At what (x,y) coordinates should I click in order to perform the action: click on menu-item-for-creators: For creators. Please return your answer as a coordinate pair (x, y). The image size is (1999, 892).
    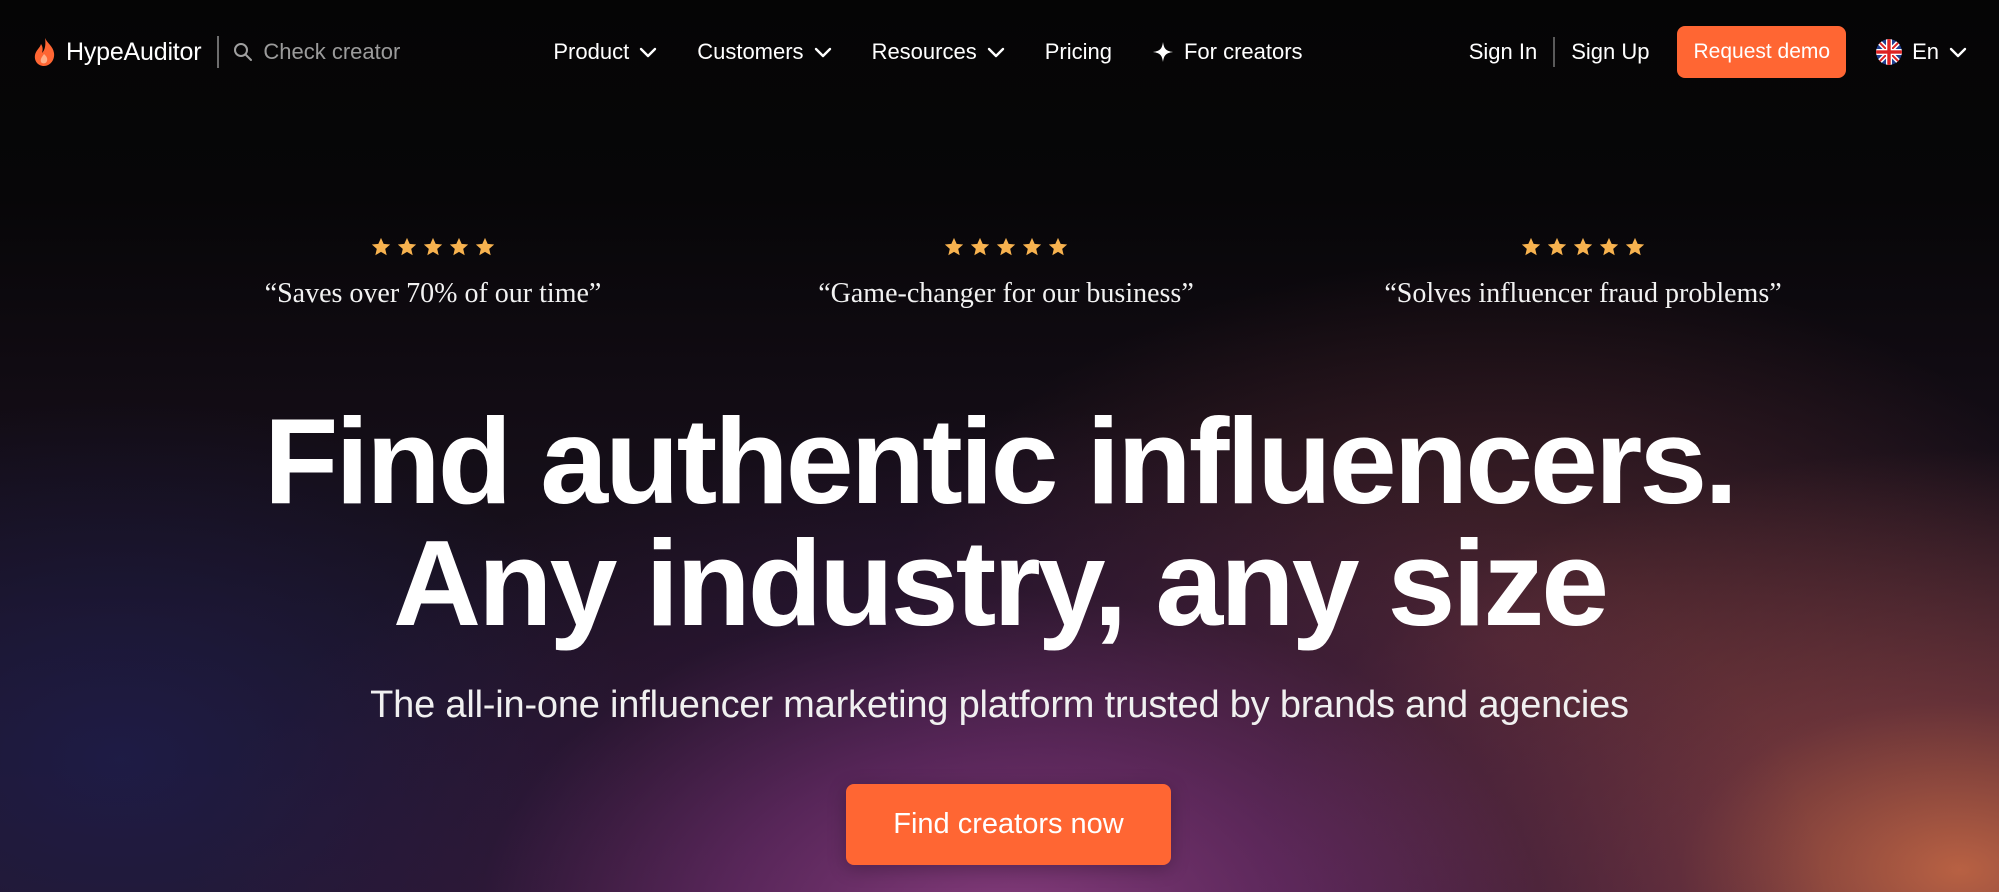
    Looking at the image, I should click on (1227, 52).